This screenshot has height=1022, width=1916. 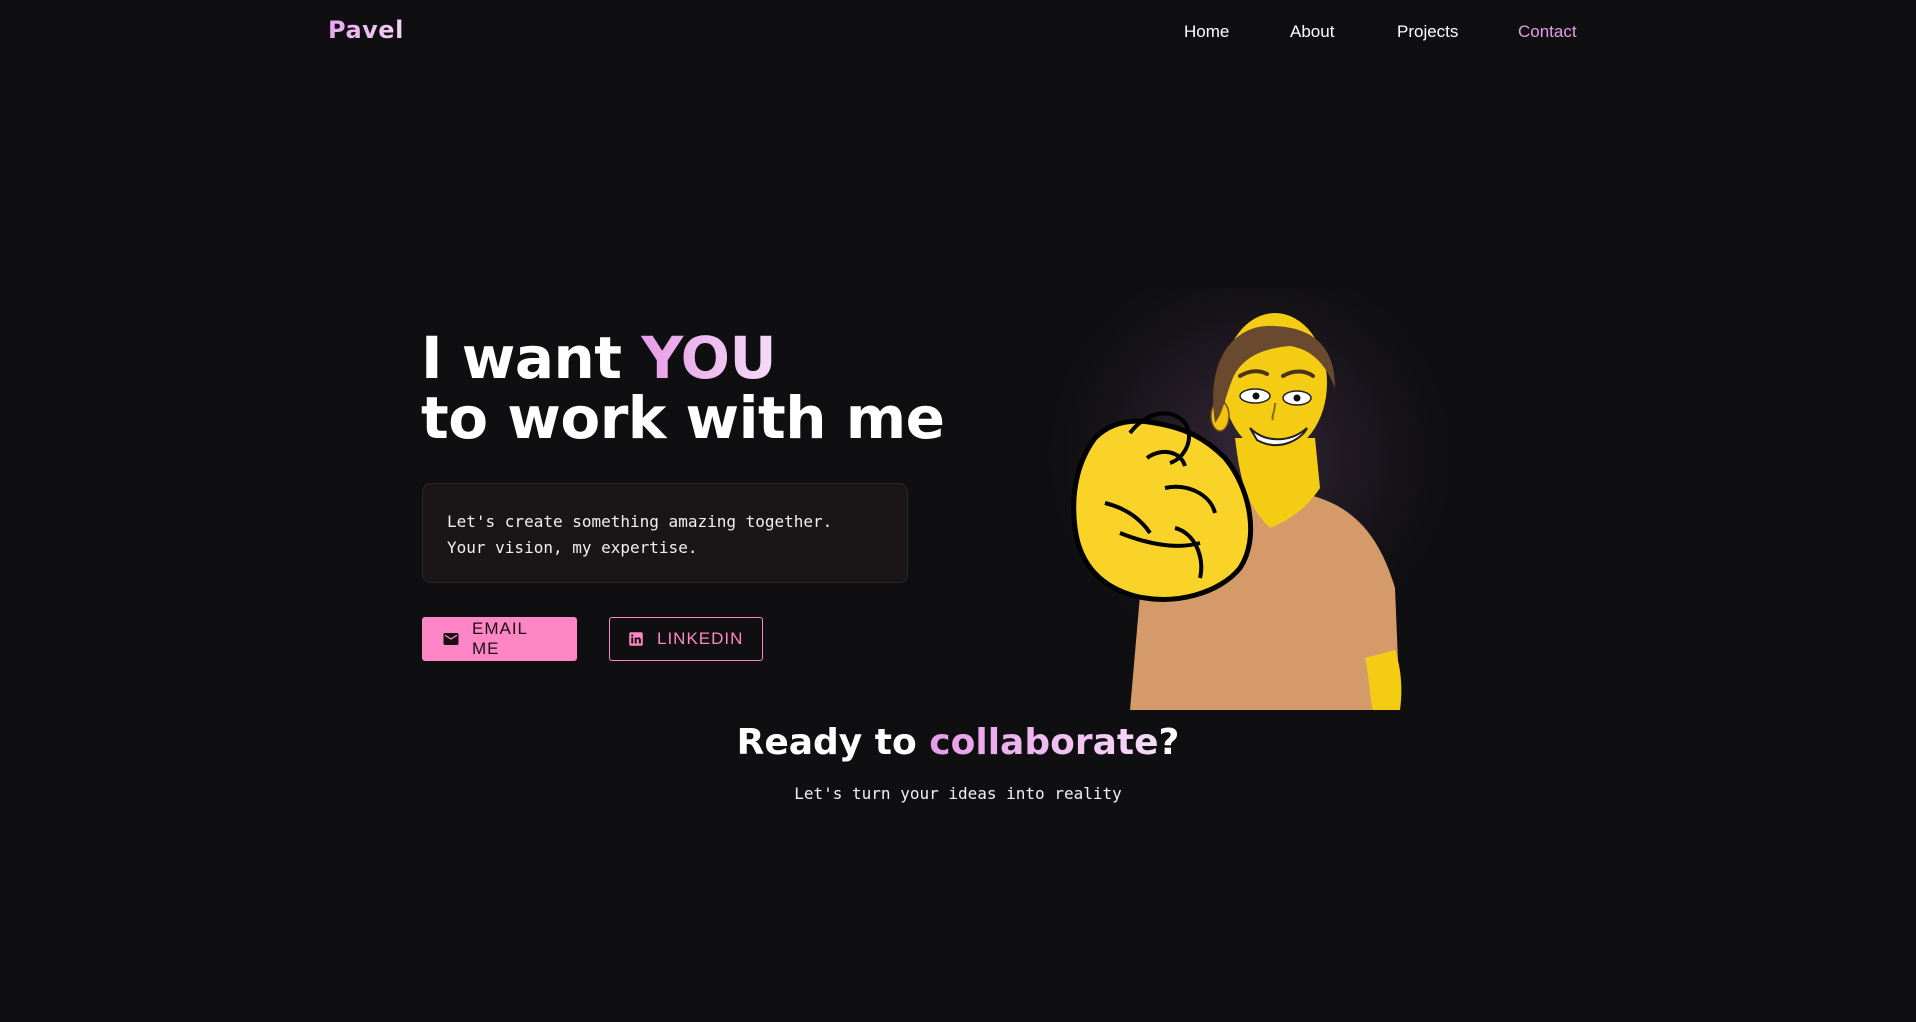 I want to click on nav-link-projects: Projects, so click(x=1427, y=32).